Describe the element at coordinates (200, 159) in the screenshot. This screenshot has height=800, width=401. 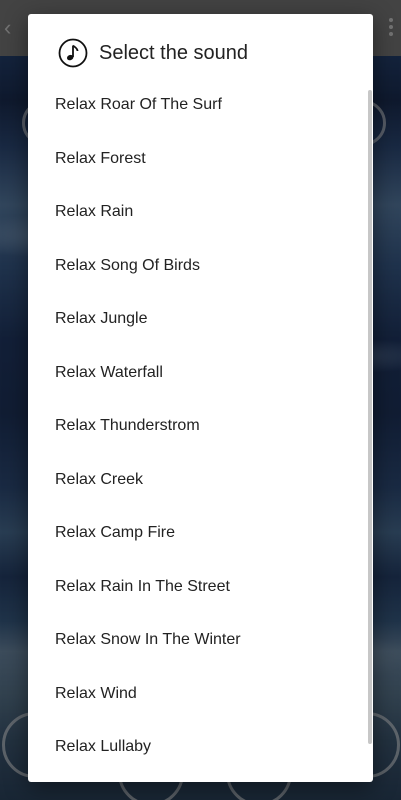
I see `sound-option-forest: Relax Forest` at that location.